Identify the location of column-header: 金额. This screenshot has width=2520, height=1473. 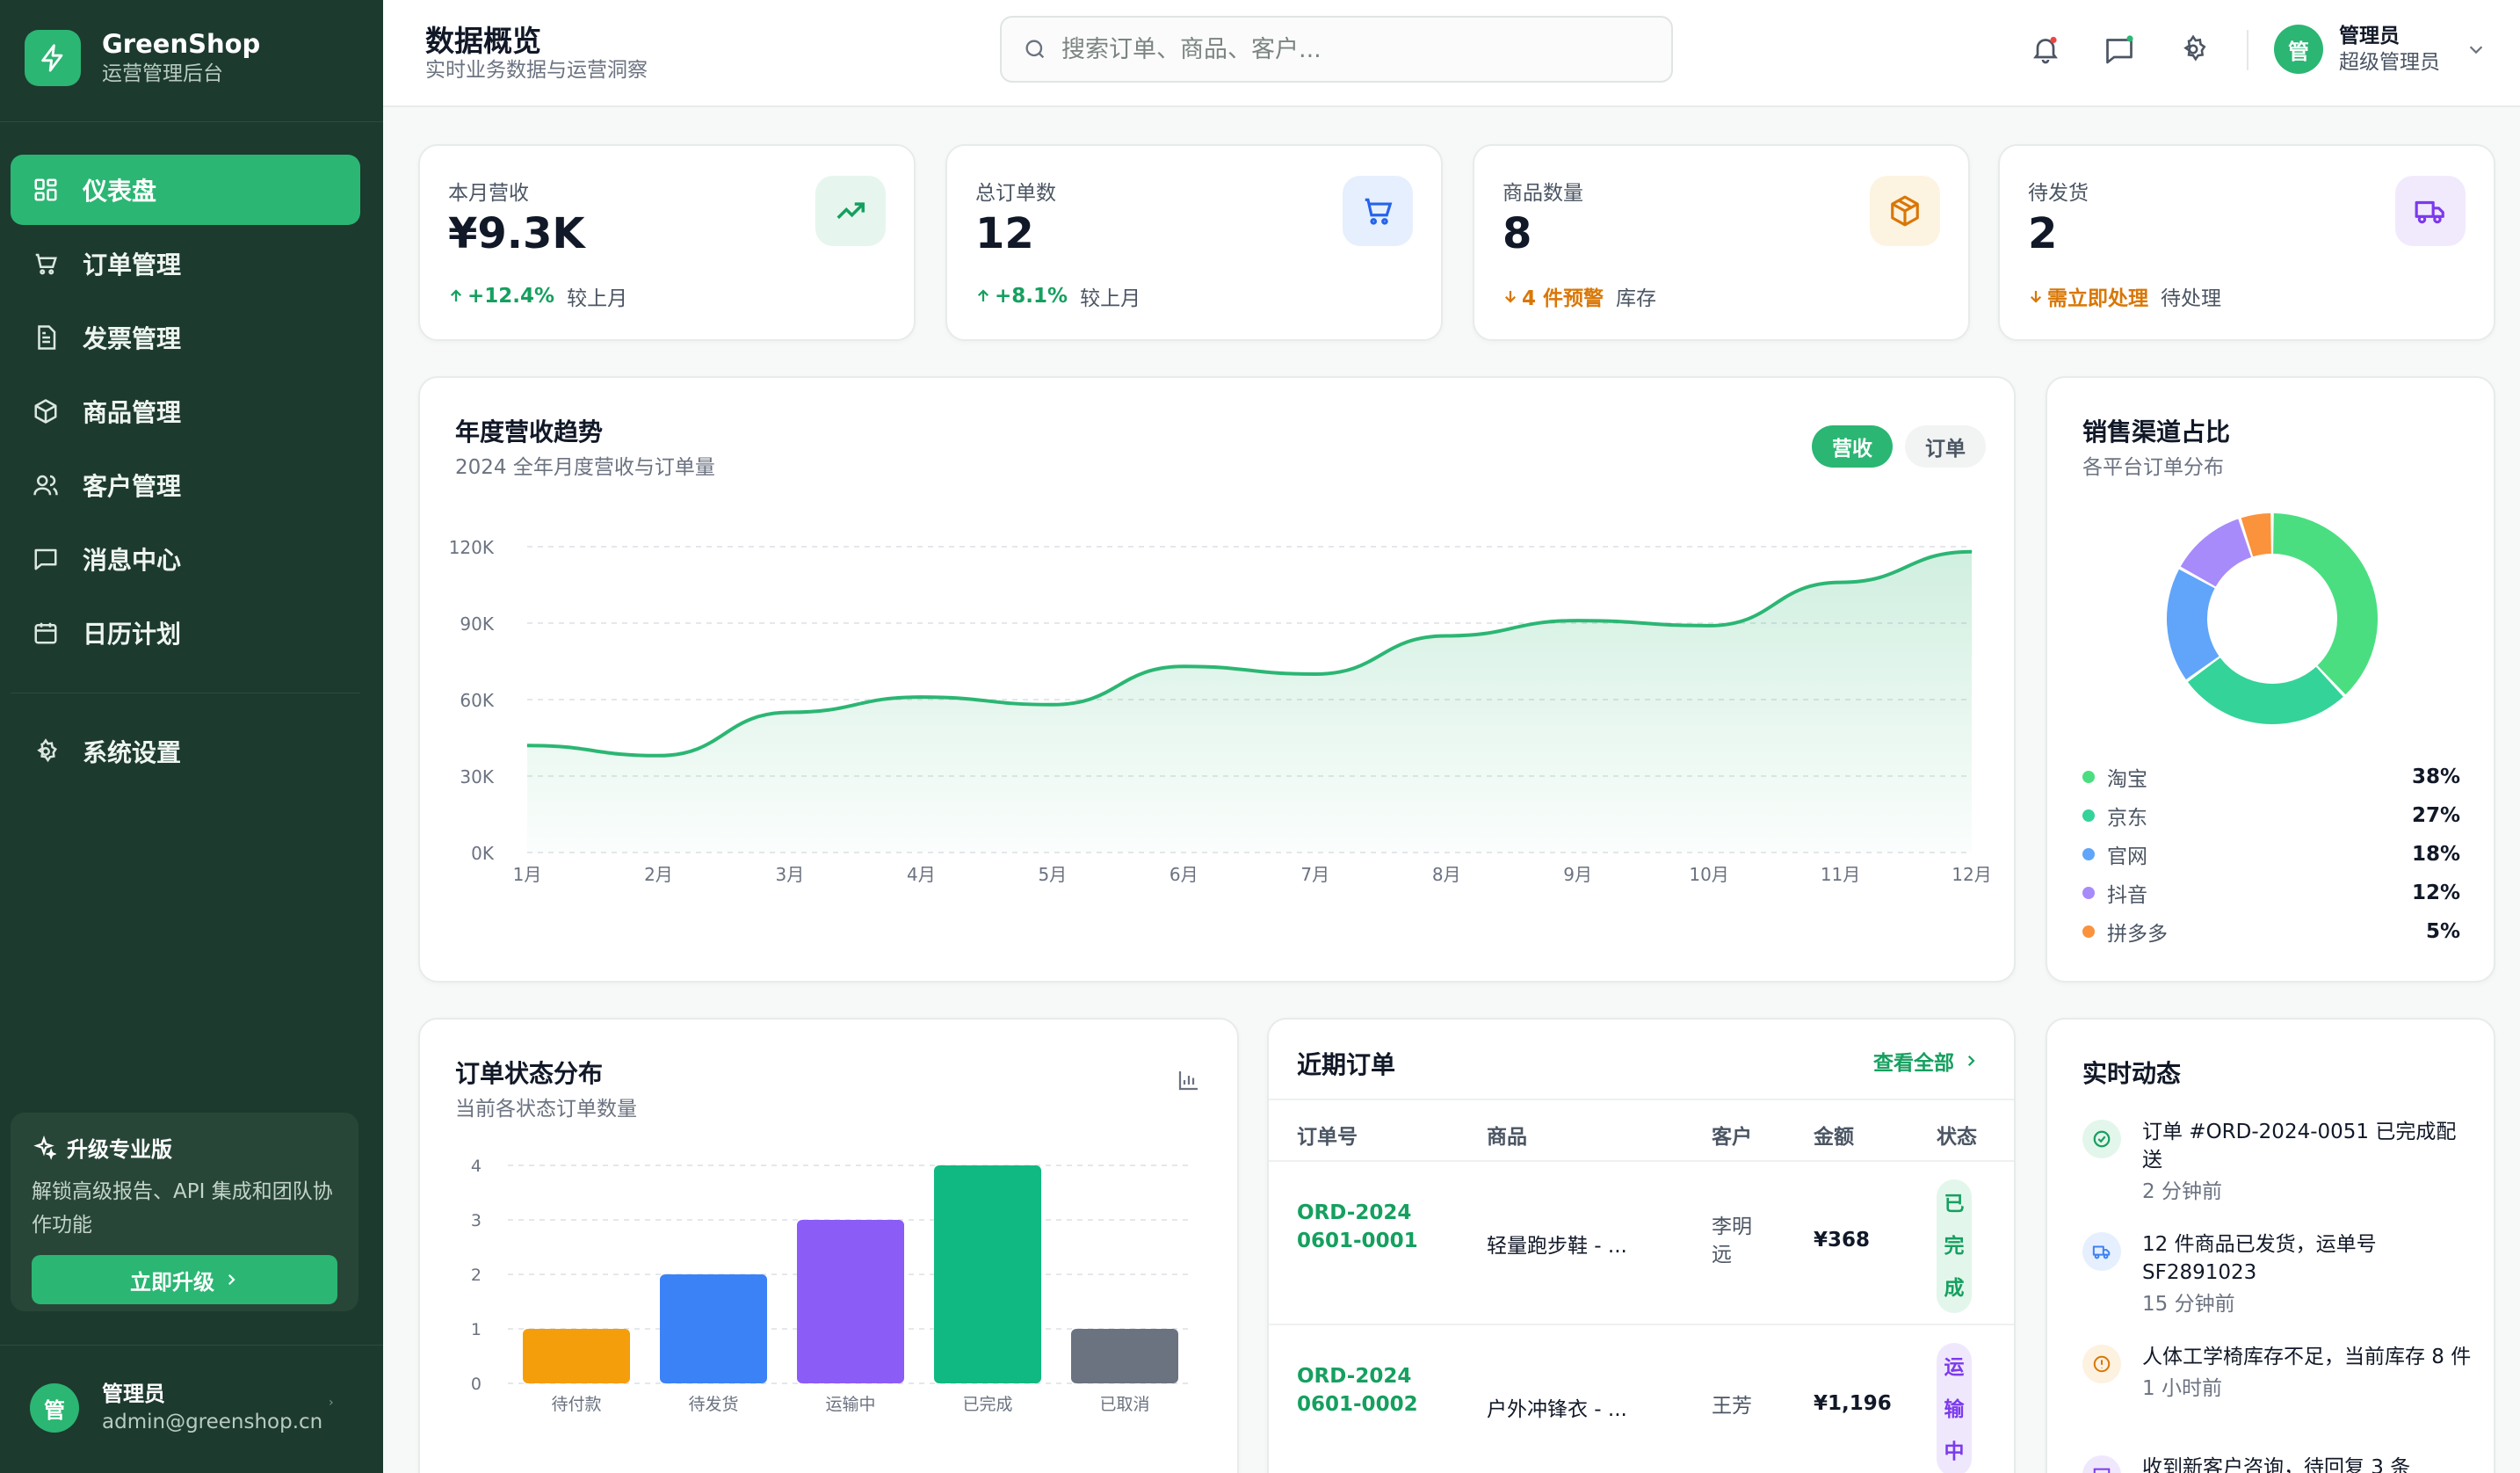
(1834, 1137).